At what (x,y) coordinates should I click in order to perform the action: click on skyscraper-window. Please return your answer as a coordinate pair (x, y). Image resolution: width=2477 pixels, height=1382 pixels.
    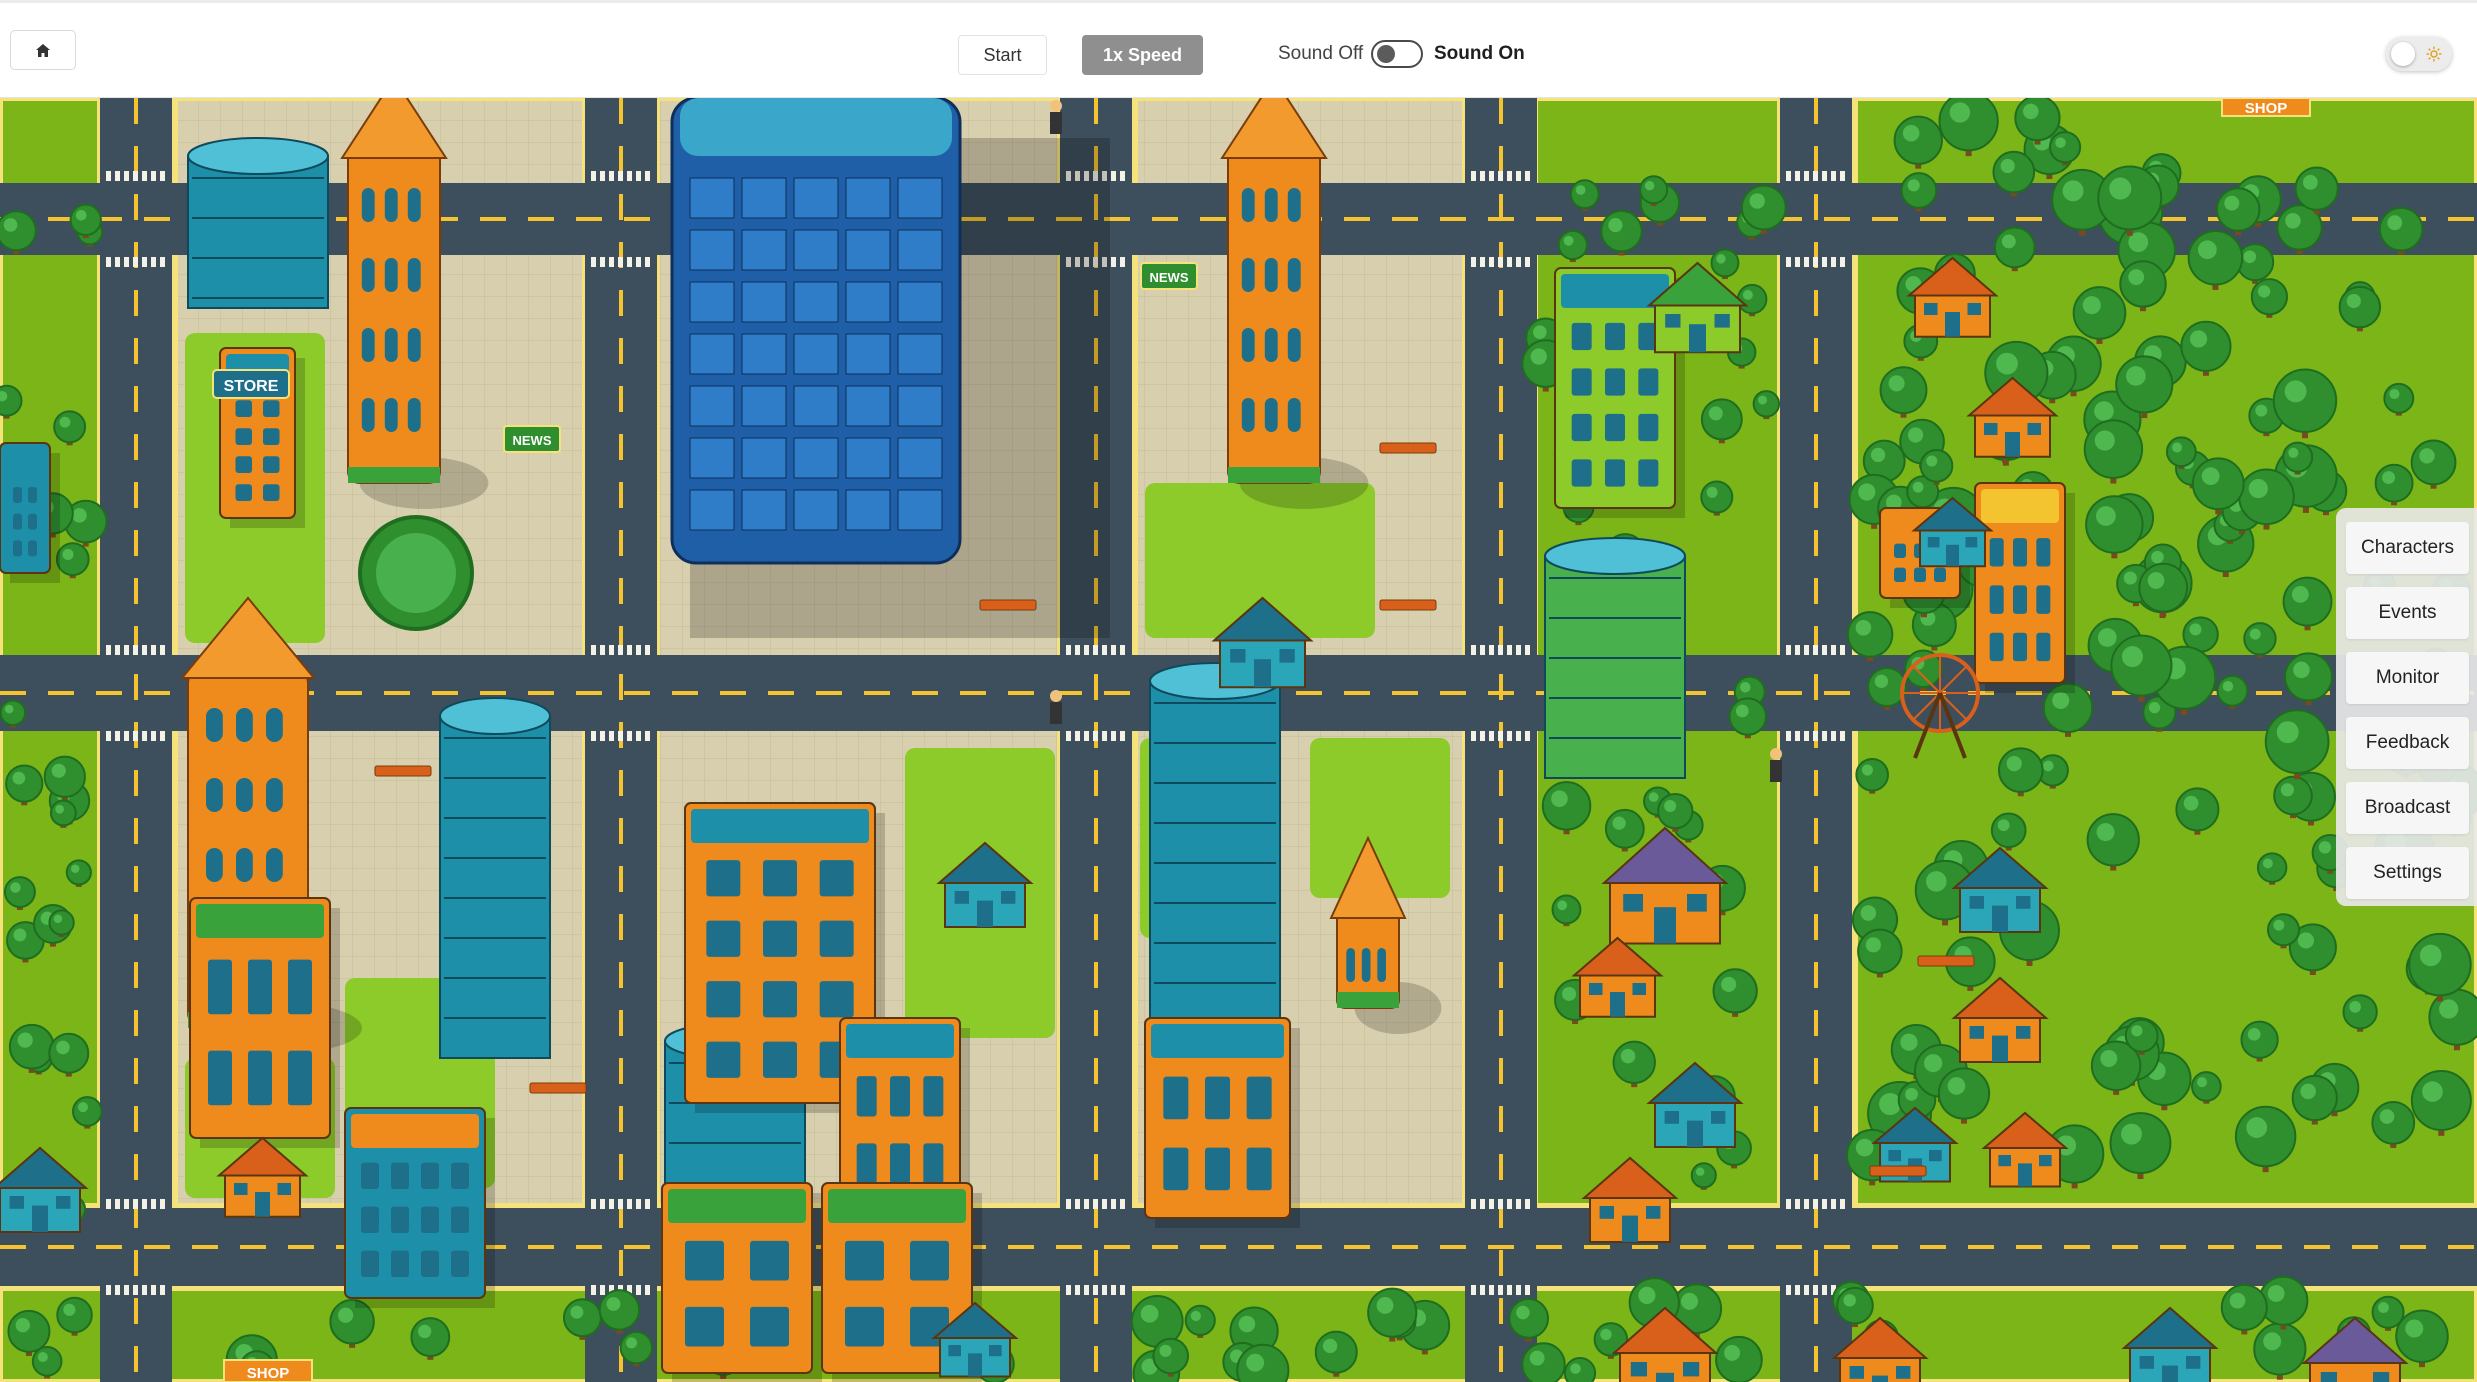
    Looking at the image, I should click on (816, 510).